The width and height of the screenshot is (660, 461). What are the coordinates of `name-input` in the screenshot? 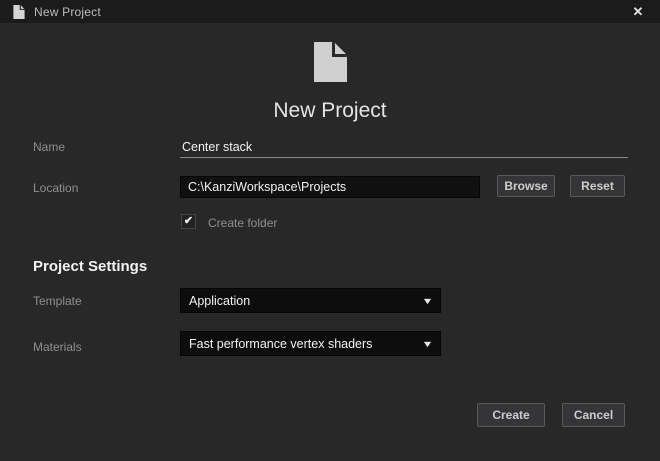 It's located at (404, 147).